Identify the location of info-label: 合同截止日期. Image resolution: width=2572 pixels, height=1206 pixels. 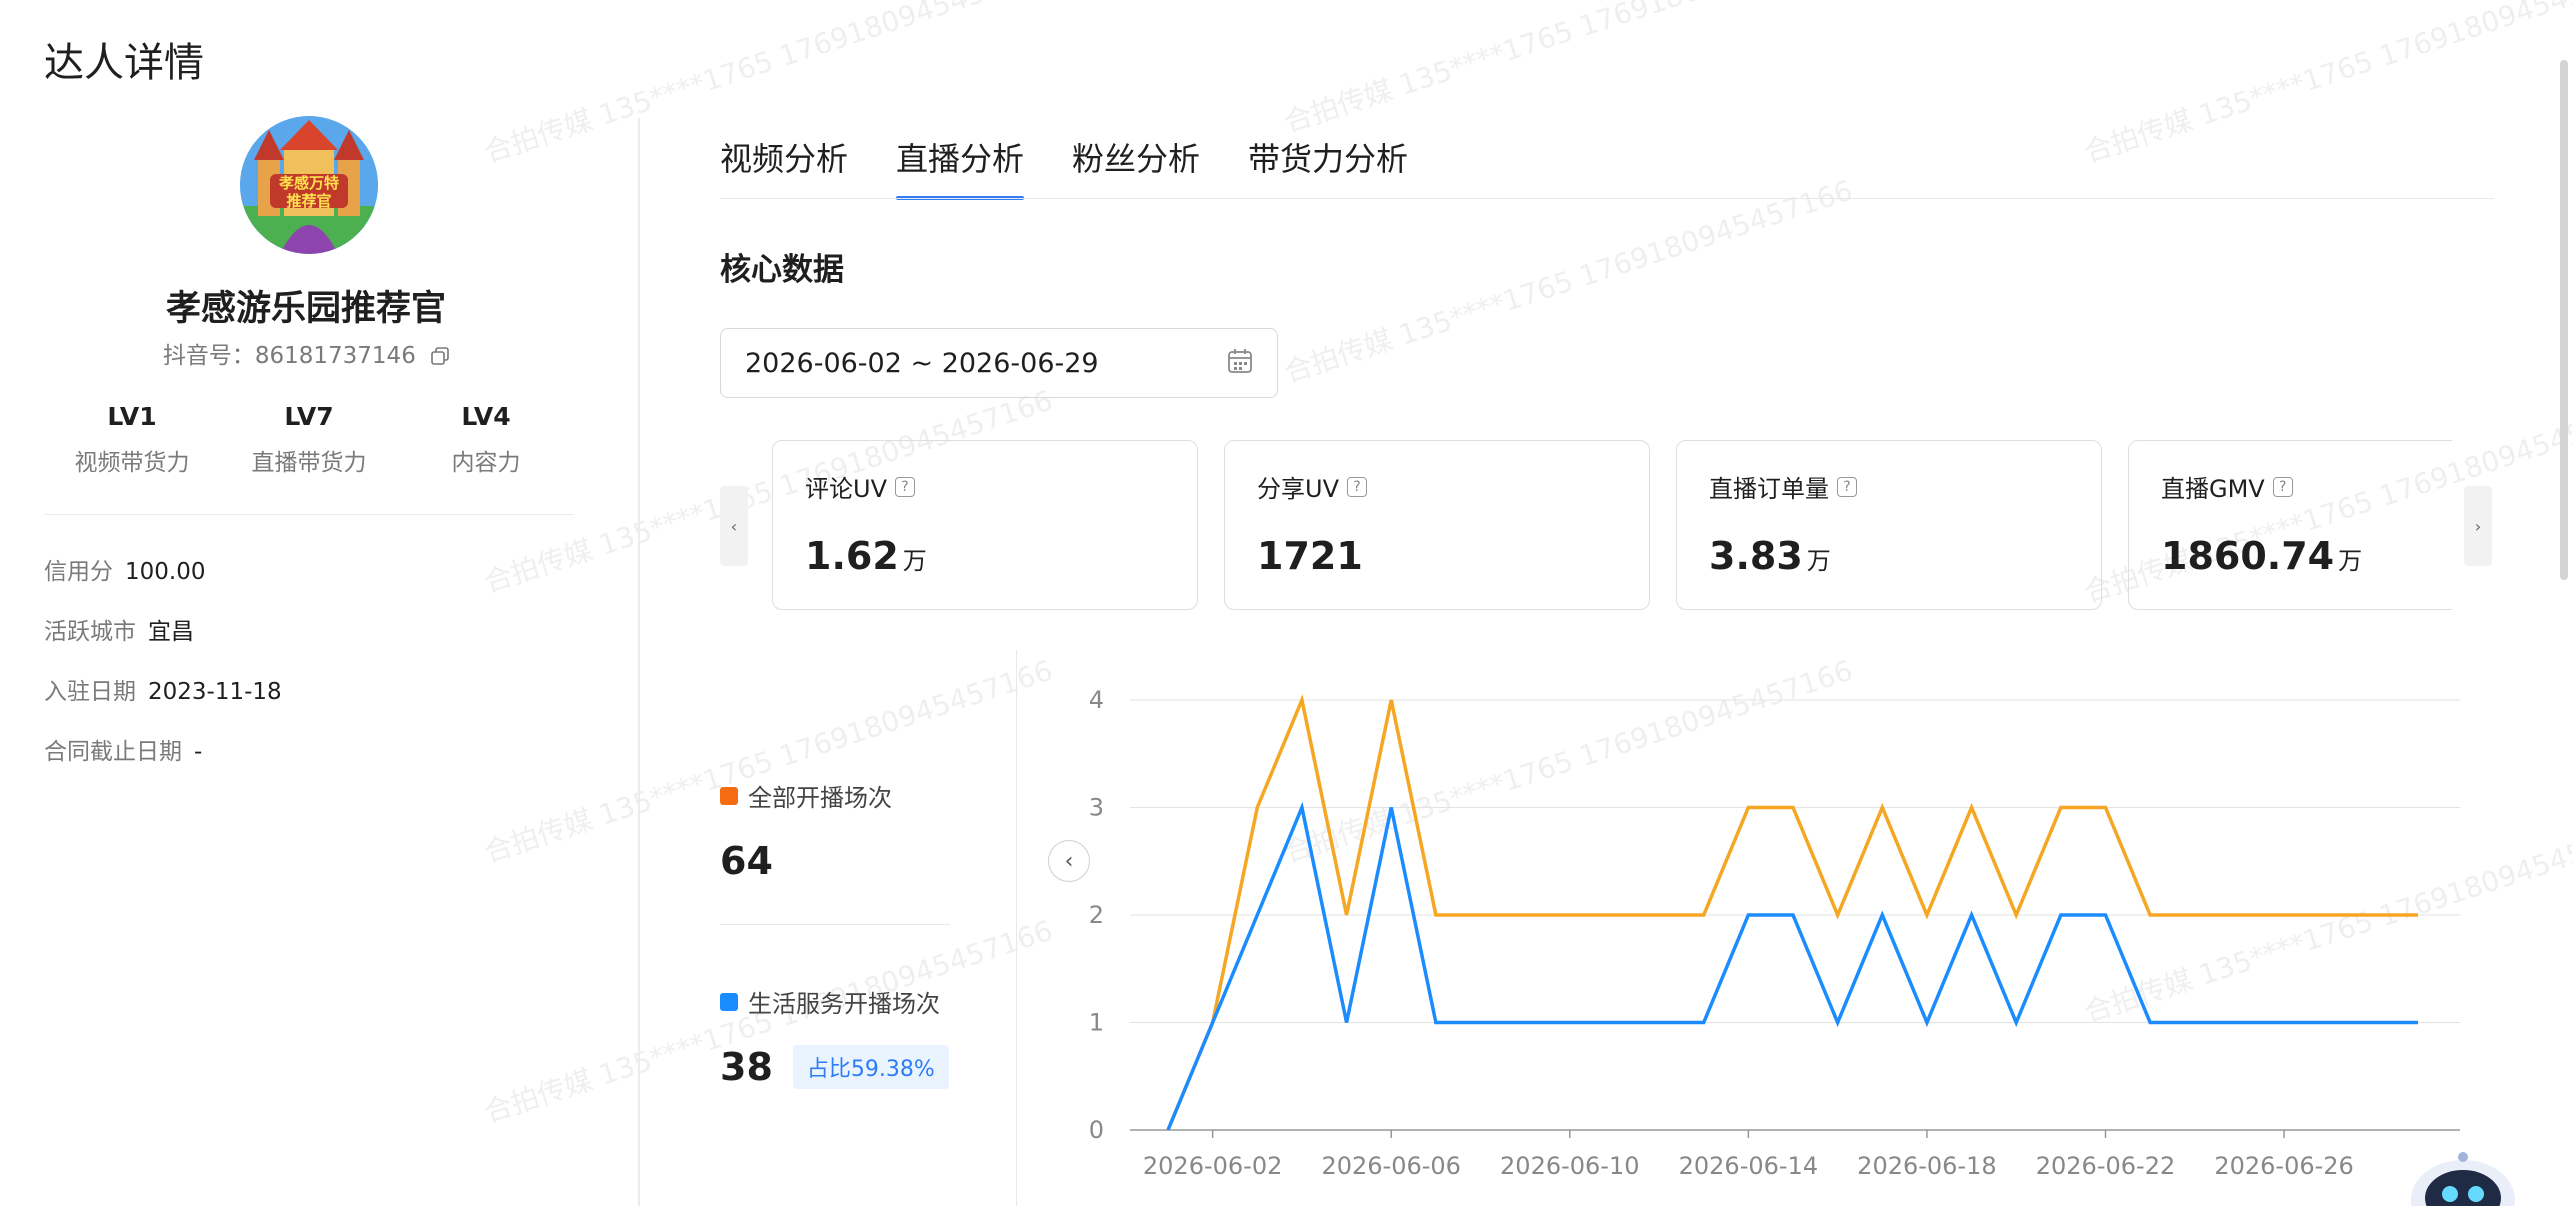
(113, 752).